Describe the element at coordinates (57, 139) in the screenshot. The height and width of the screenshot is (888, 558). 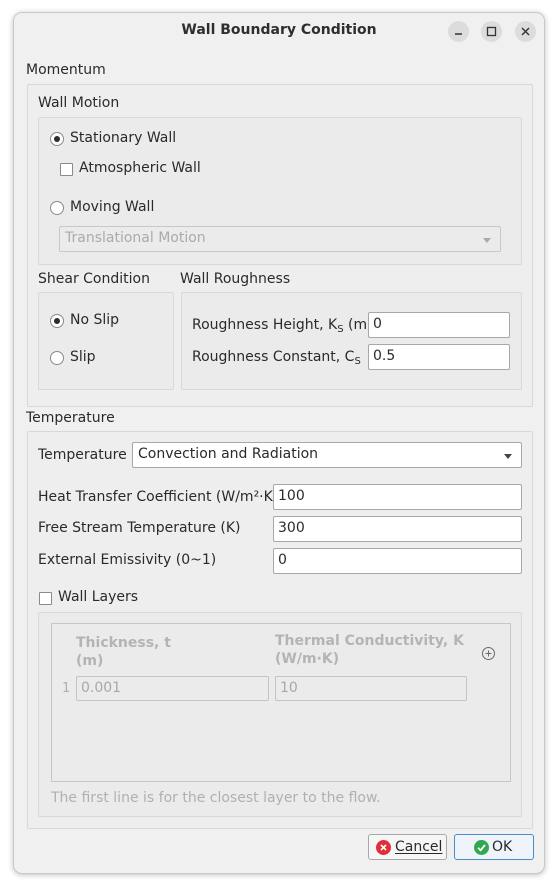
I see `stationary-wall-radio` at that location.